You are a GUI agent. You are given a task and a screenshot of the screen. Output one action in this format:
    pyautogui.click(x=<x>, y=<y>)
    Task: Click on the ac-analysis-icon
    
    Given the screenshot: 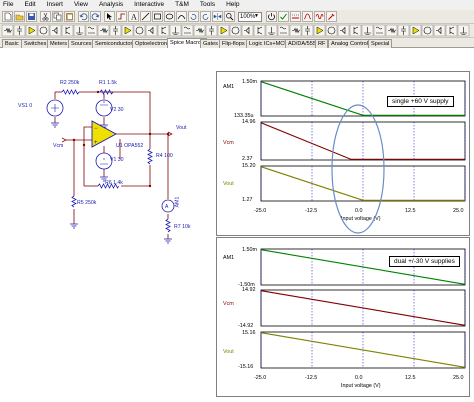 What is the action you would take?
    pyautogui.click(x=319, y=16)
    